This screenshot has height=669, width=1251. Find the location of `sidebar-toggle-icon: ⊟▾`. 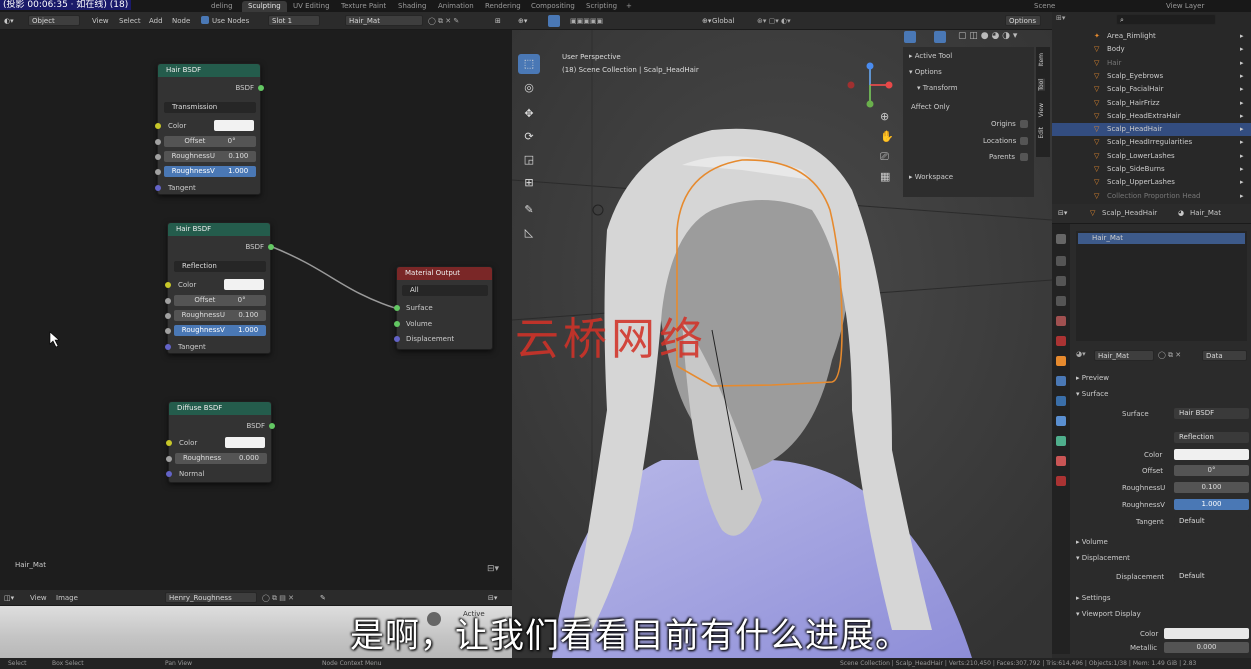

sidebar-toggle-icon: ⊟▾ is located at coordinates (493, 569).